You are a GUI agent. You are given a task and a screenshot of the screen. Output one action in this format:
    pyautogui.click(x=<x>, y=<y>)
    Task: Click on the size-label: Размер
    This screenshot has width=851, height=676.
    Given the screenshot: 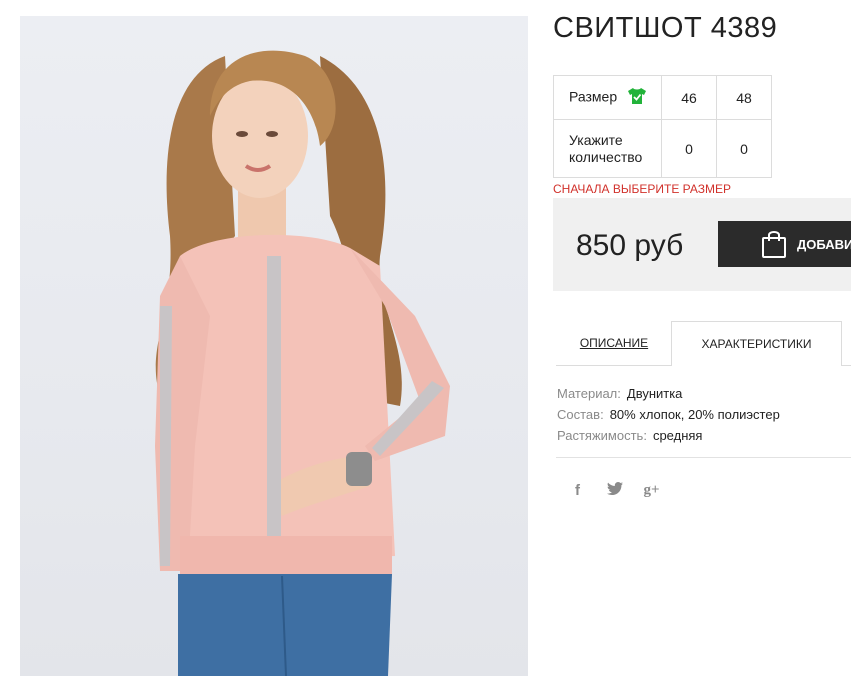 What is the action you would take?
    pyautogui.click(x=593, y=96)
    